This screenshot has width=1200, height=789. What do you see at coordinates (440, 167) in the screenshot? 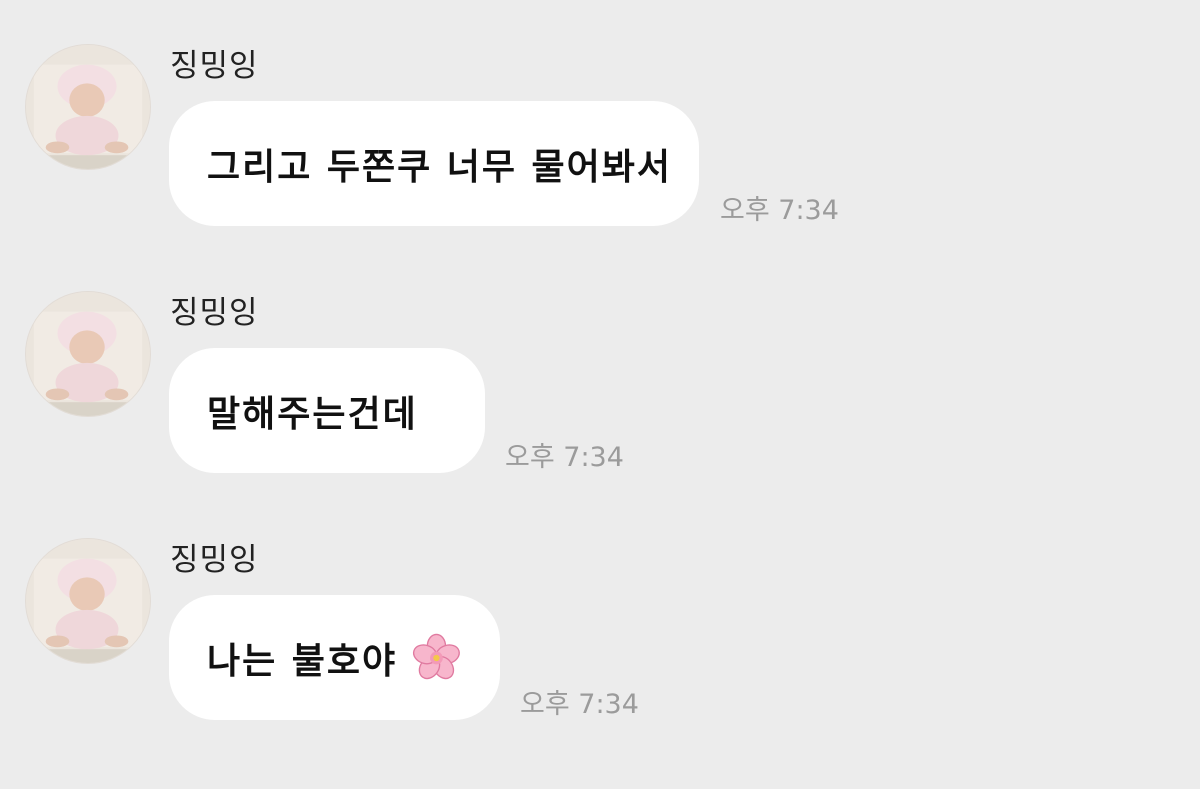
I see `message-text: 그리고 두쫀쿠 너무 물어봐서` at bounding box center [440, 167].